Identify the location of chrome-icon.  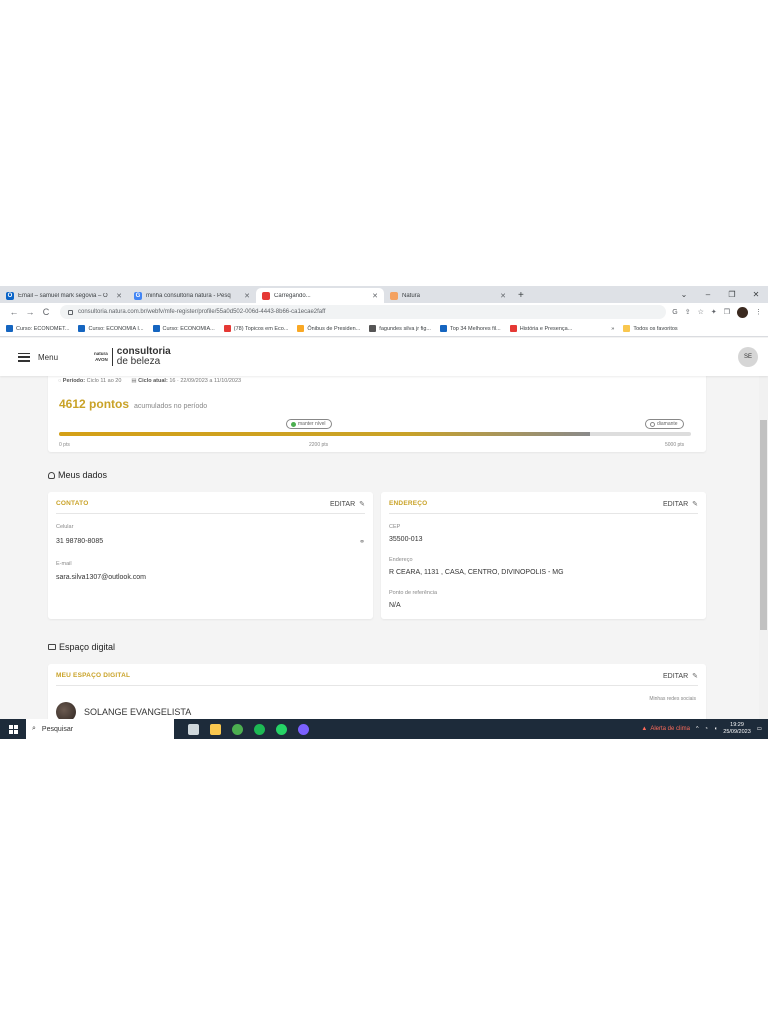
(237, 729).